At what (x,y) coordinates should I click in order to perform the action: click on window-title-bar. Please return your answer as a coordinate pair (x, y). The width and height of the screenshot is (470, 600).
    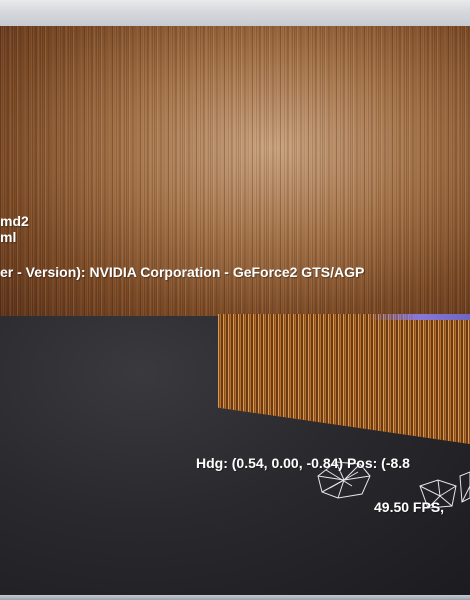
    Looking at the image, I should click on (235, 13).